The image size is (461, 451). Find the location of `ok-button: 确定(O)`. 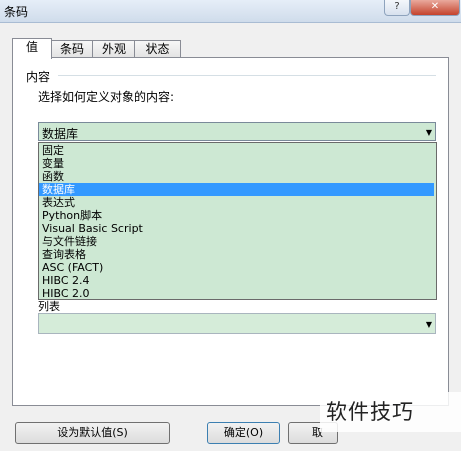

ok-button: 确定(O) is located at coordinates (243, 433).